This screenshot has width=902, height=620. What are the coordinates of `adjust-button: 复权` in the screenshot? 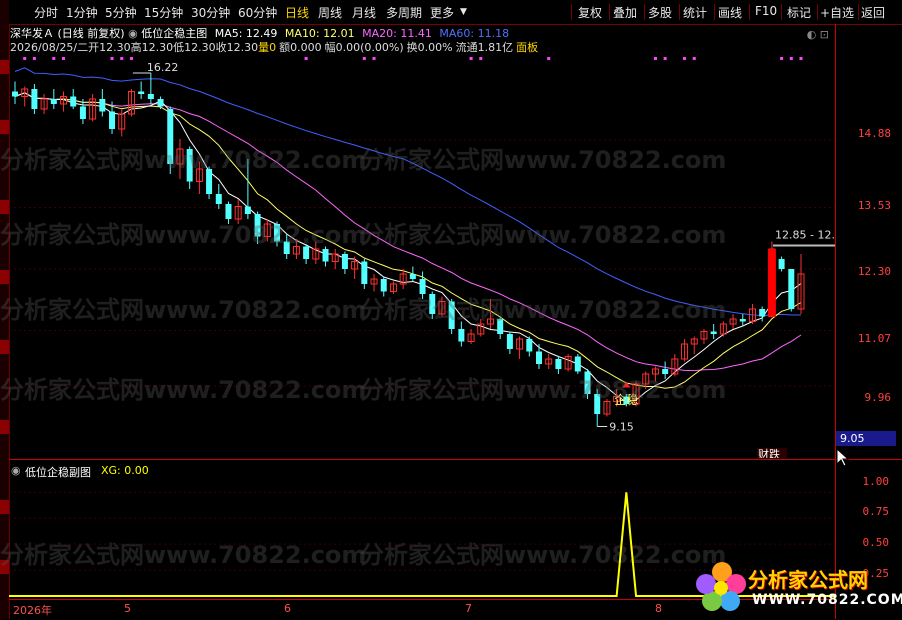 It's located at (590, 12).